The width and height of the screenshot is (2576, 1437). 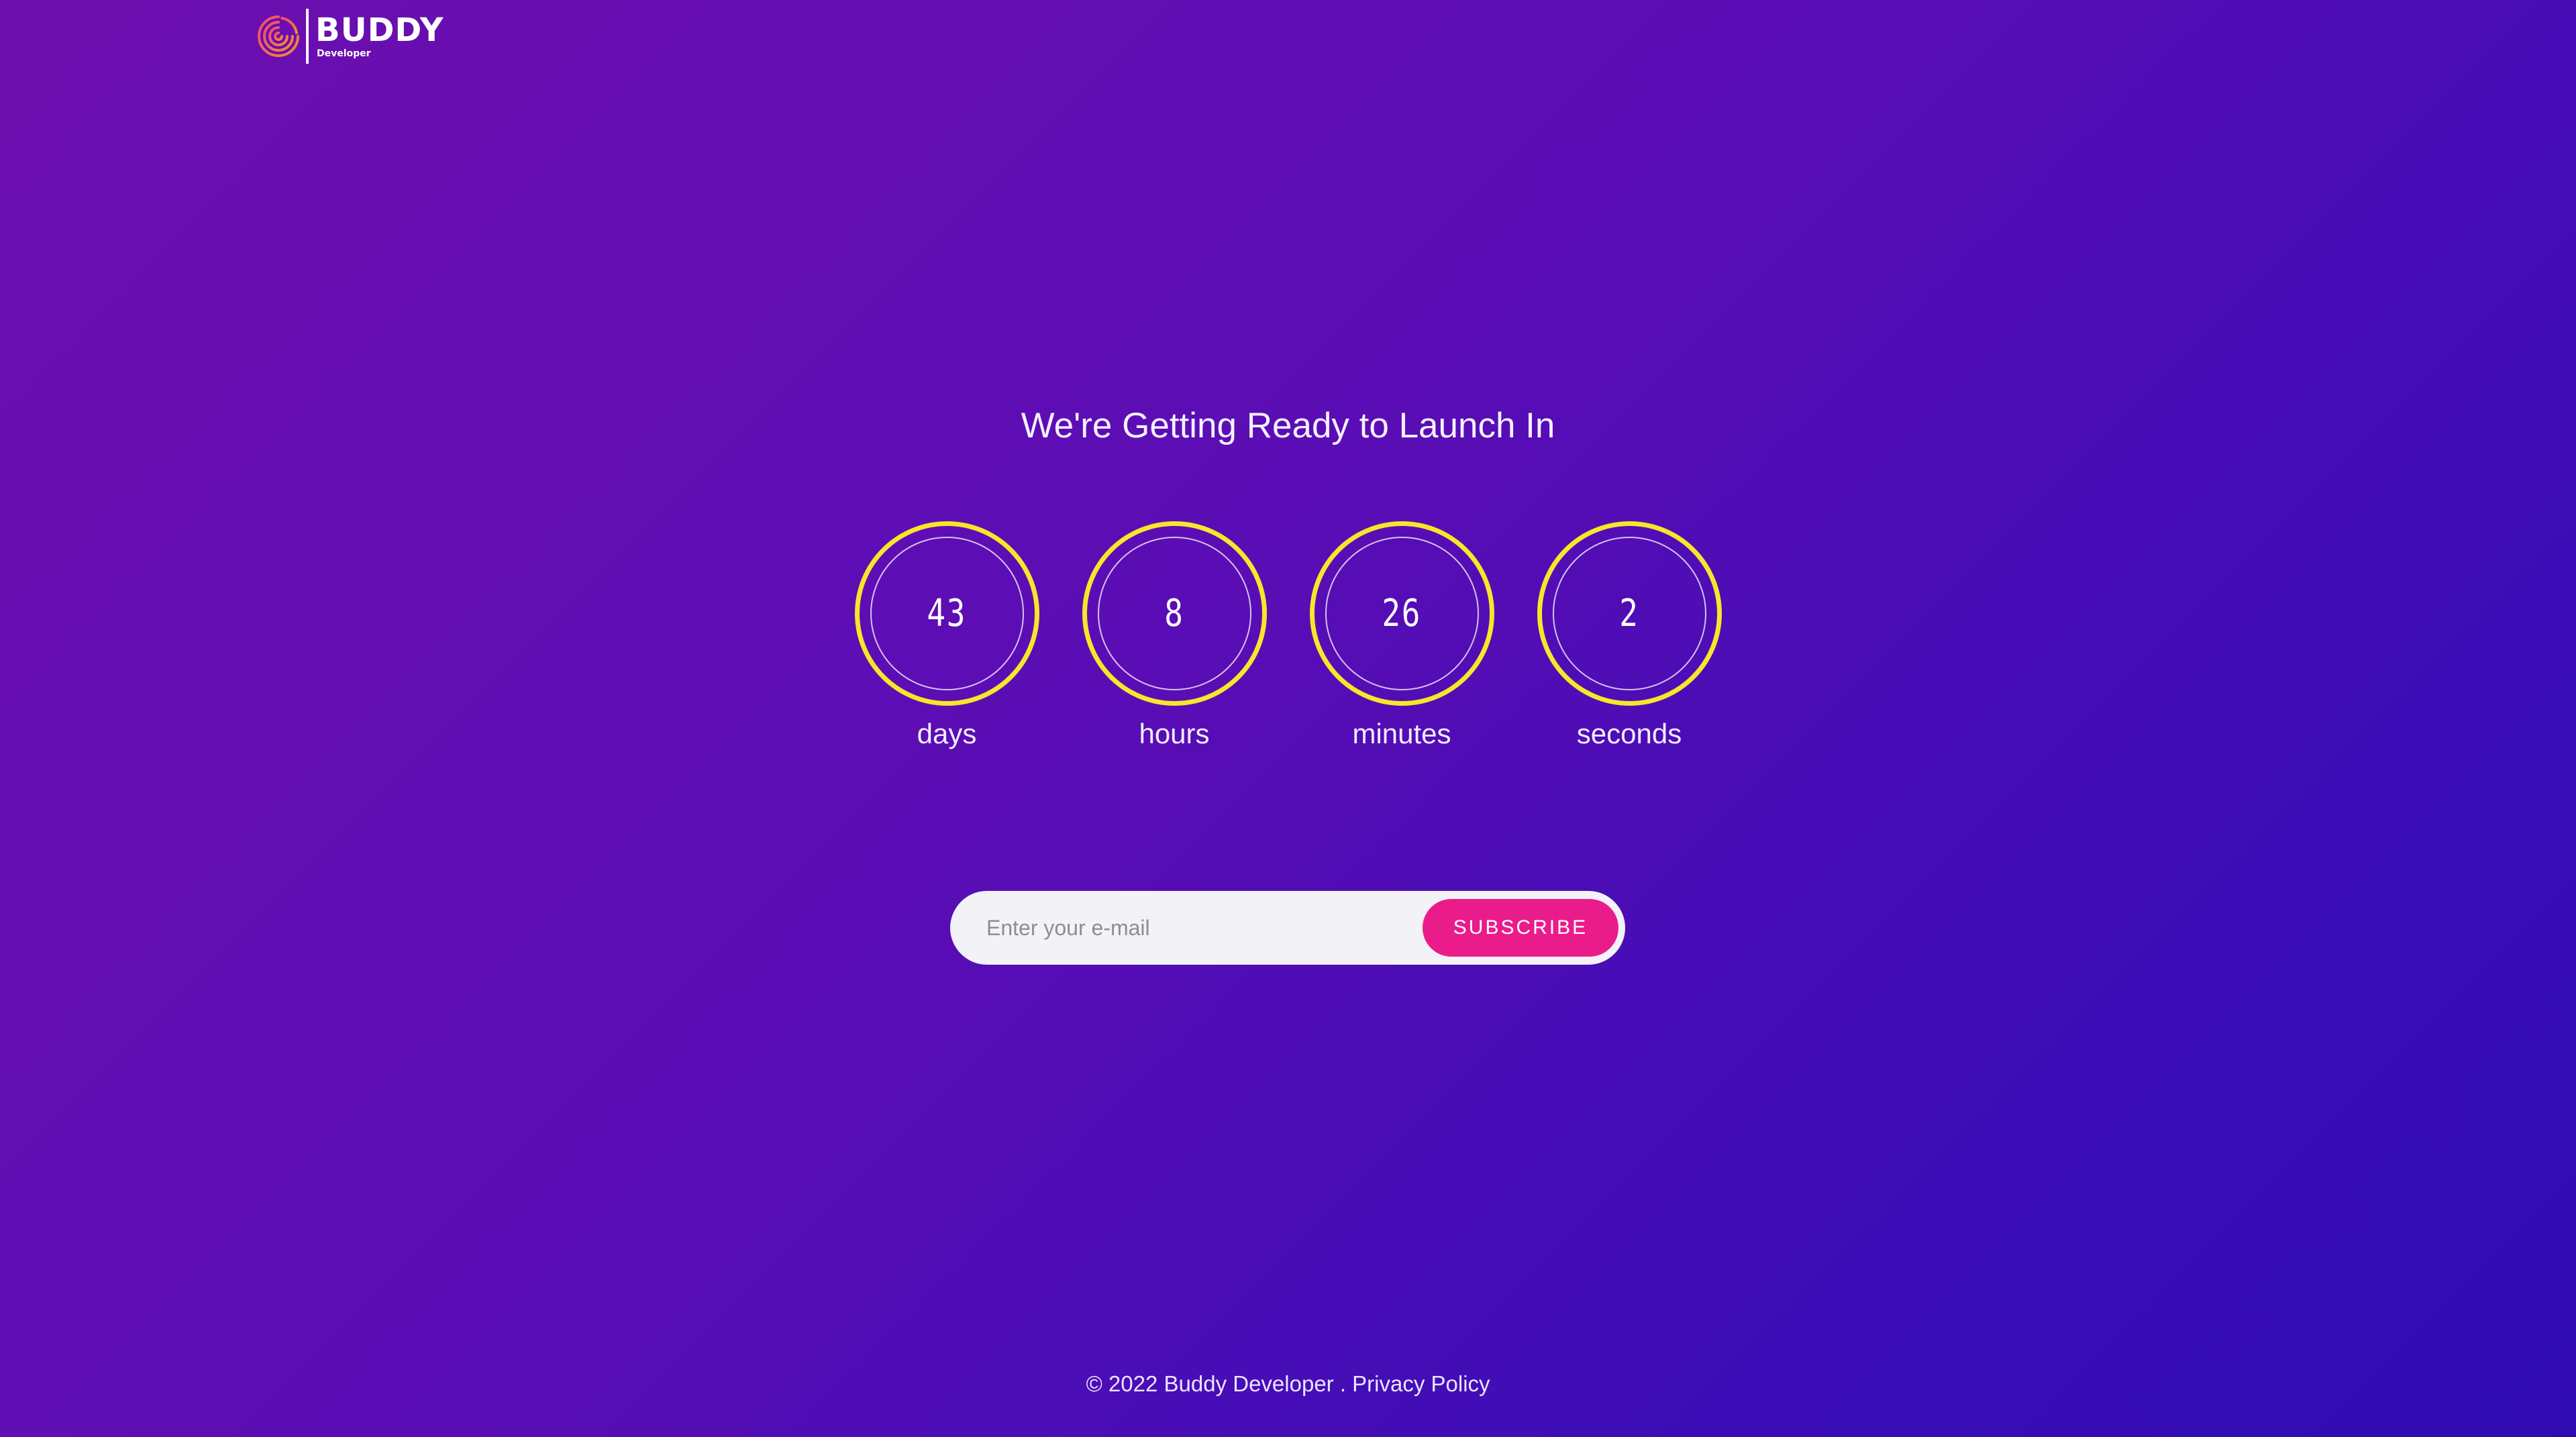 I want to click on logo-text: BUDDY Developer, so click(x=379, y=36).